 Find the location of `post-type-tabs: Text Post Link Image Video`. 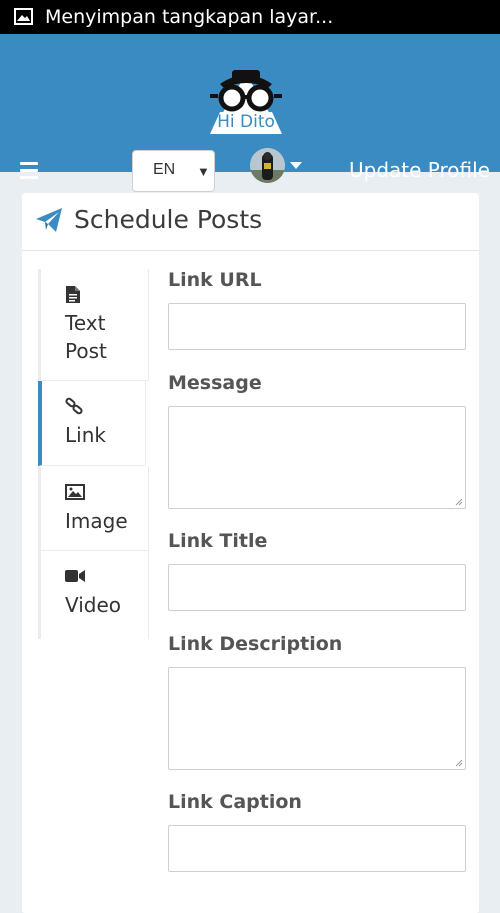

post-type-tabs: Text Post Link Image Video is located at coordinates (93, 454).